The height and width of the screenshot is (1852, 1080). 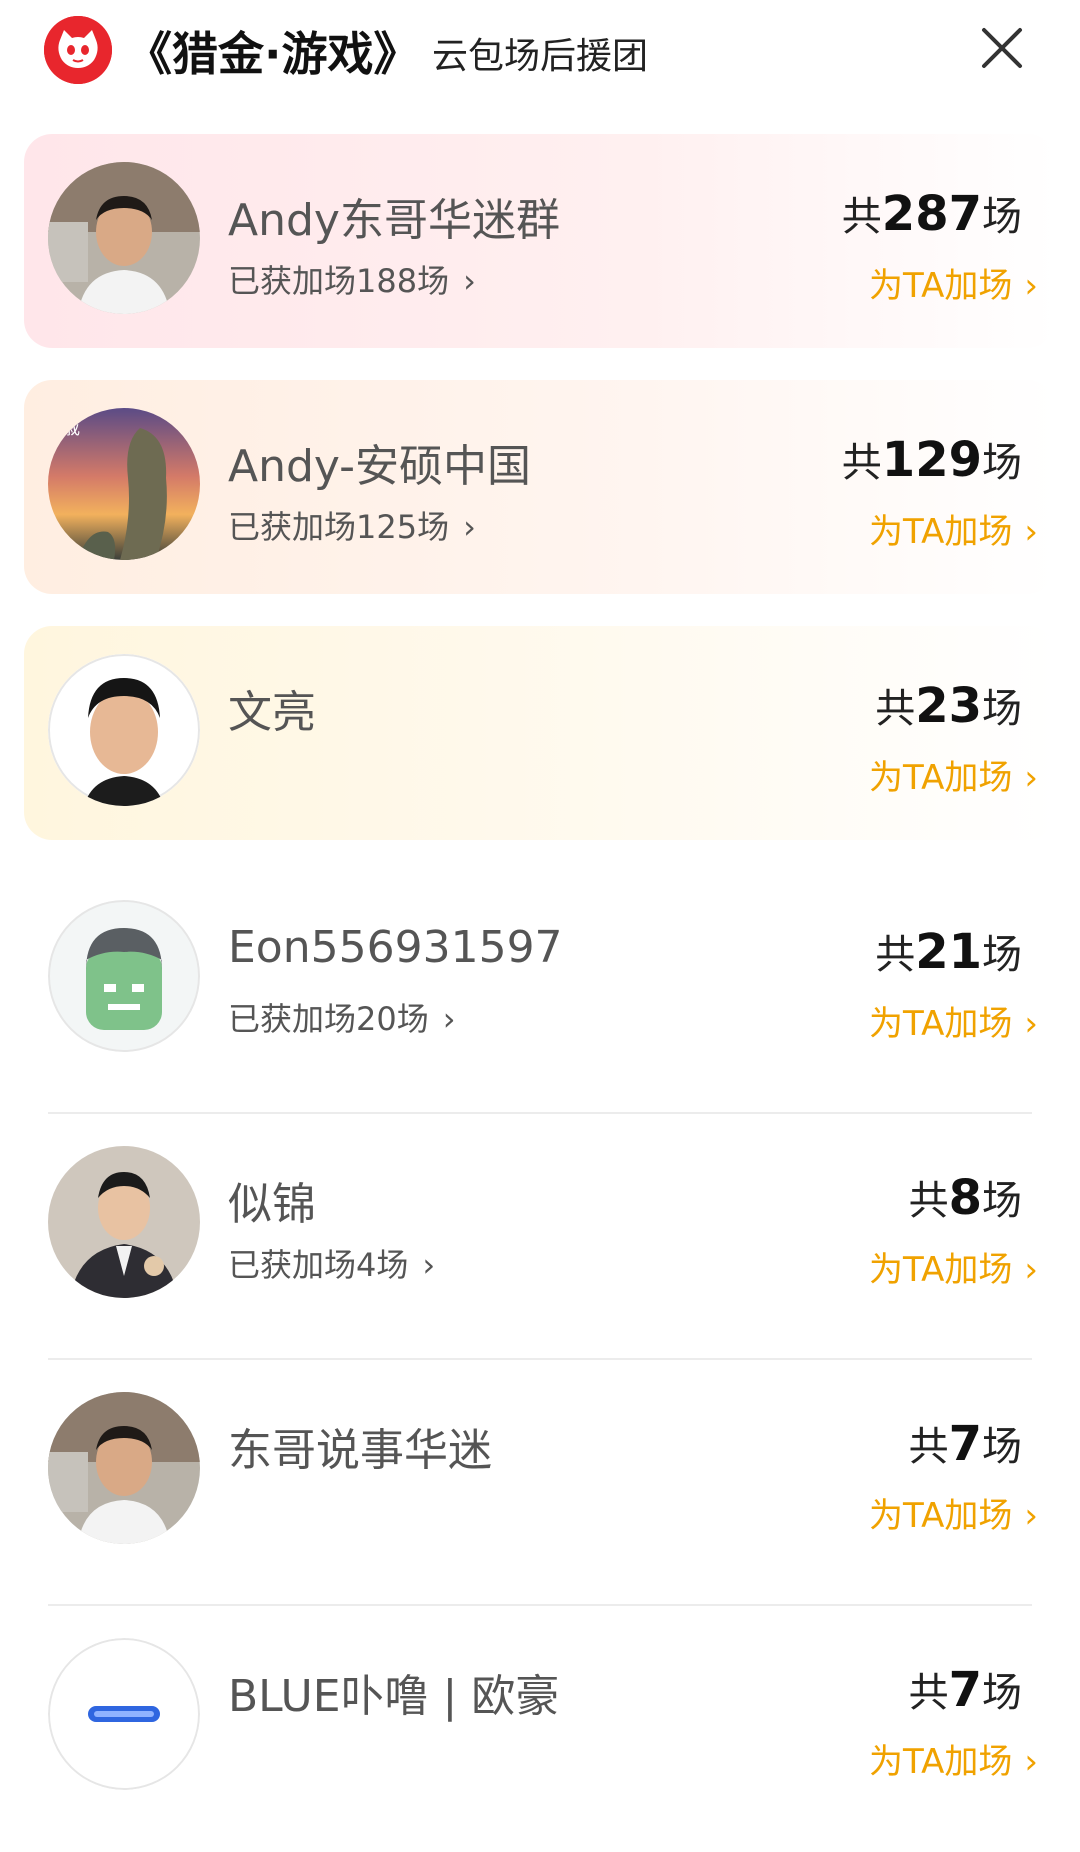 What do you see at coordinates (124, 484) in the screenshot?
I see `avatar: 戚` at bounding box center [124, 484].